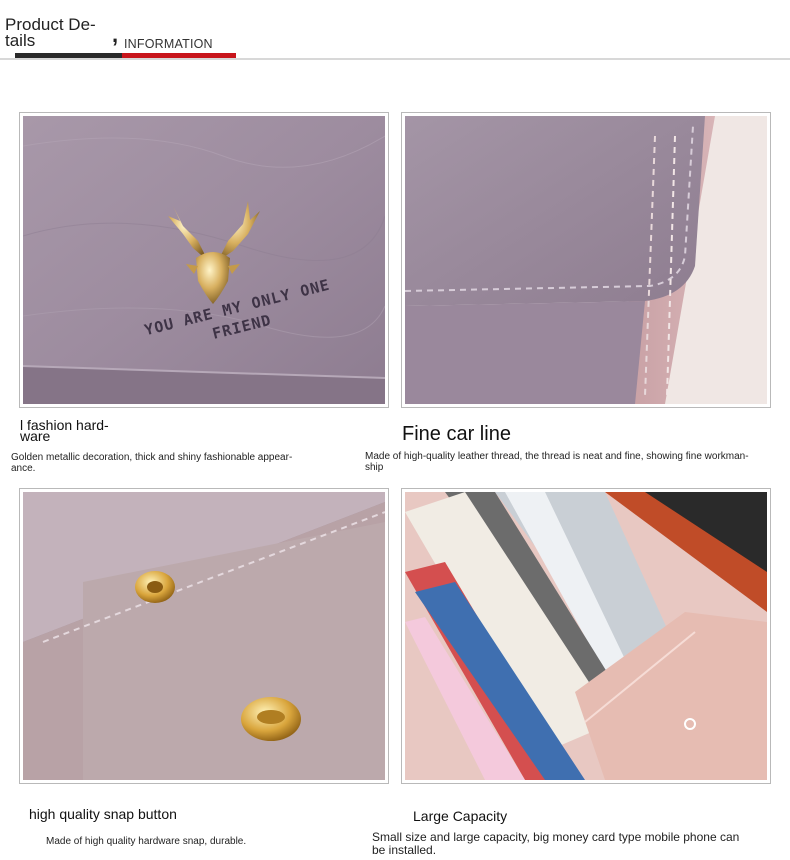 The image size is (790, 860). What do you see at coordinates (456, 434) in the screenshot?
I see `panel-2-title: Fine car line` at bounding box center [456, 434].